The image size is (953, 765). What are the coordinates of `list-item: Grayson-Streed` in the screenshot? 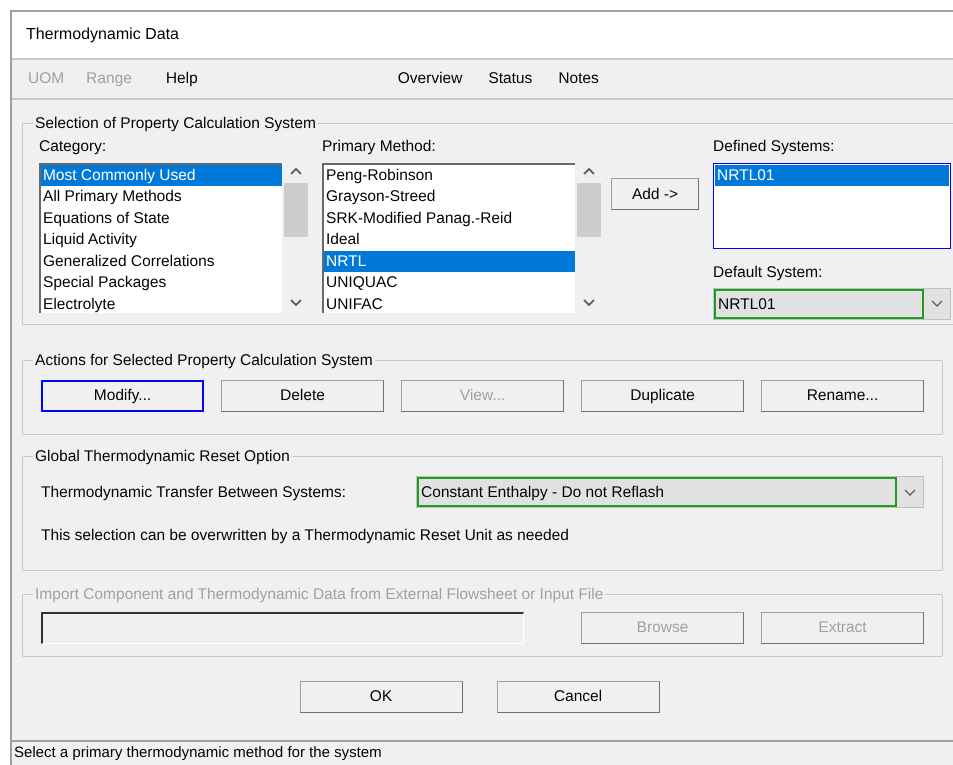 It's located at (449, 197).